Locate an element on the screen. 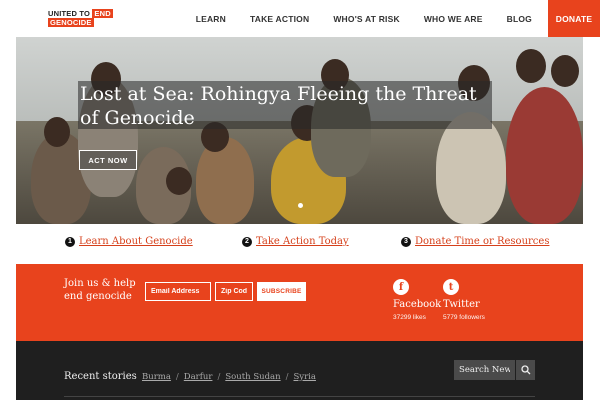 The image size is (600, 400). tag-darfur: Darfur is located at coordinates (198, 377).